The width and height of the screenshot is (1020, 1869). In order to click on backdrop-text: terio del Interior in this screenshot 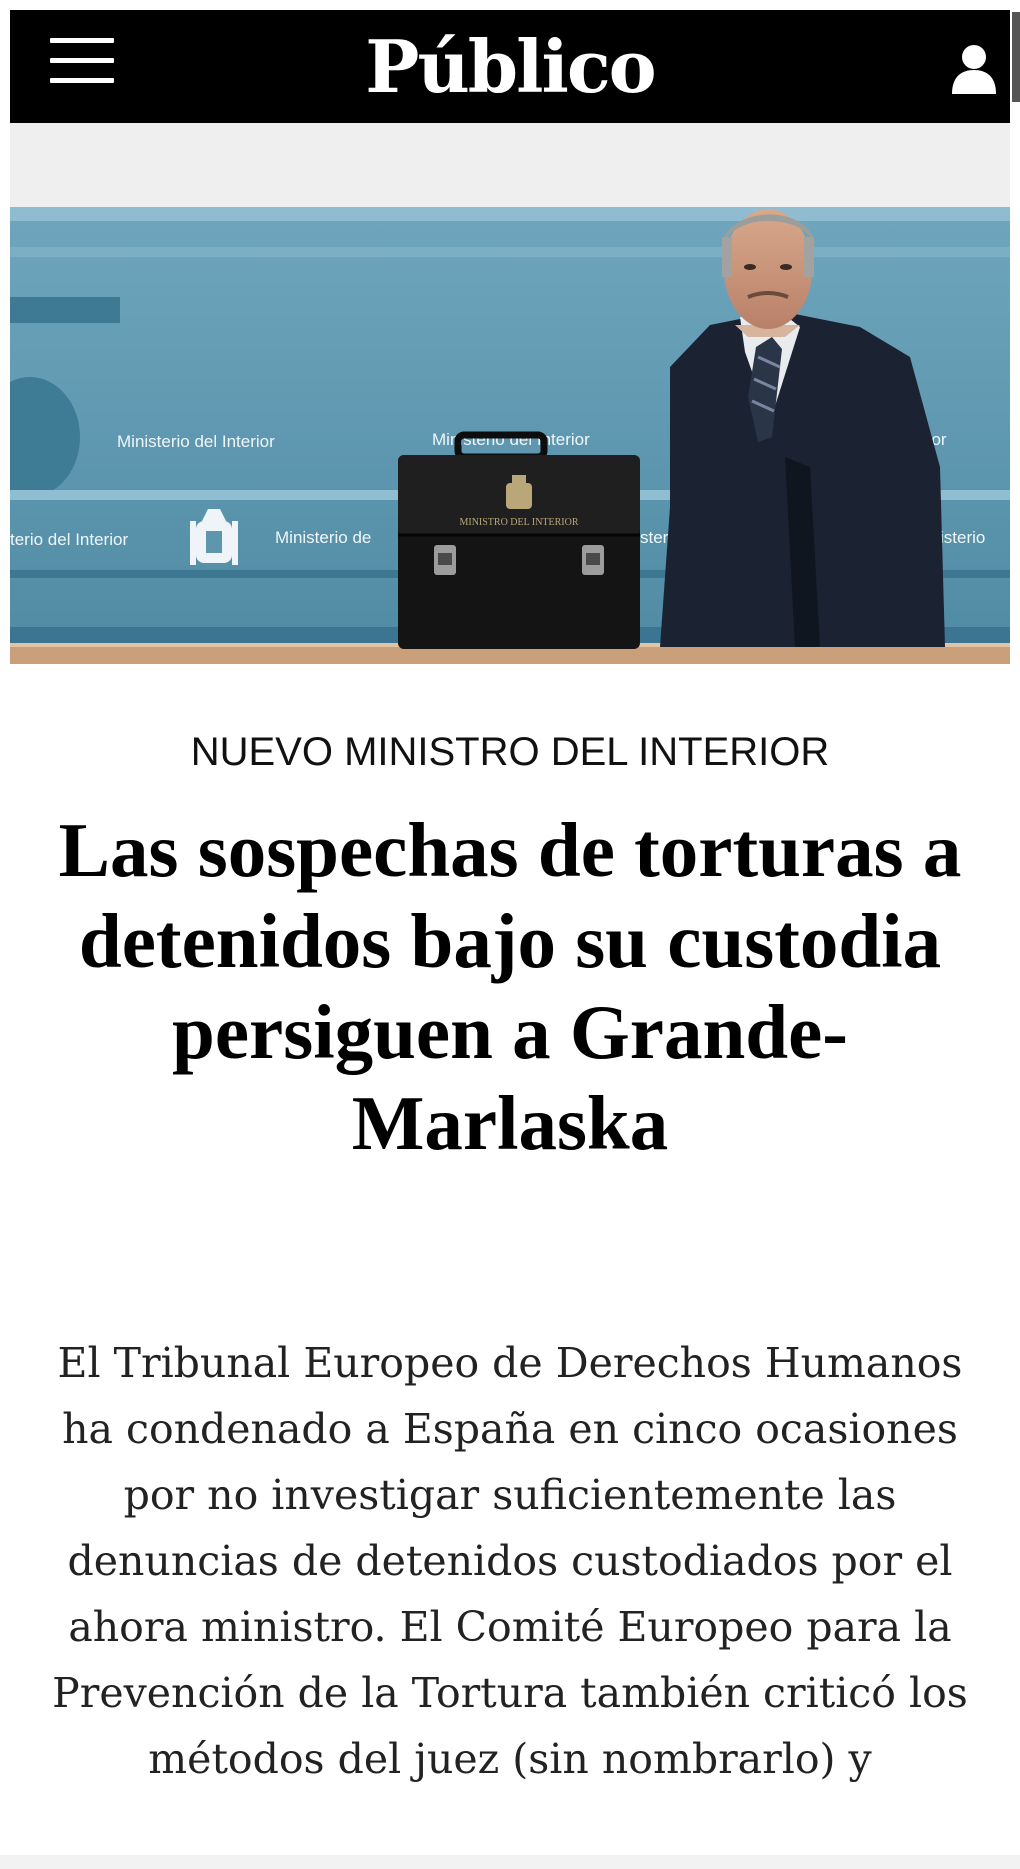, I will do `click(69, 539)`.